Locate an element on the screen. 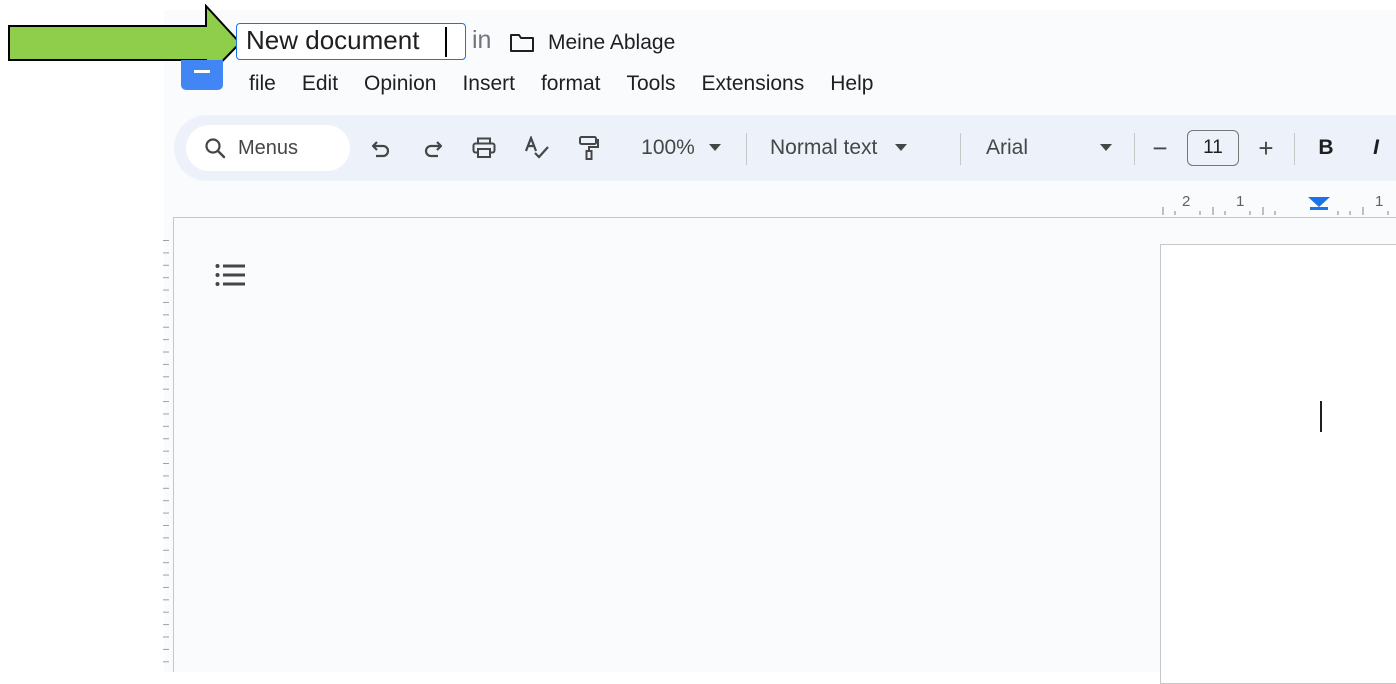  paragraph-style-dropdown: Normal text is located at coordinates (854, 148).